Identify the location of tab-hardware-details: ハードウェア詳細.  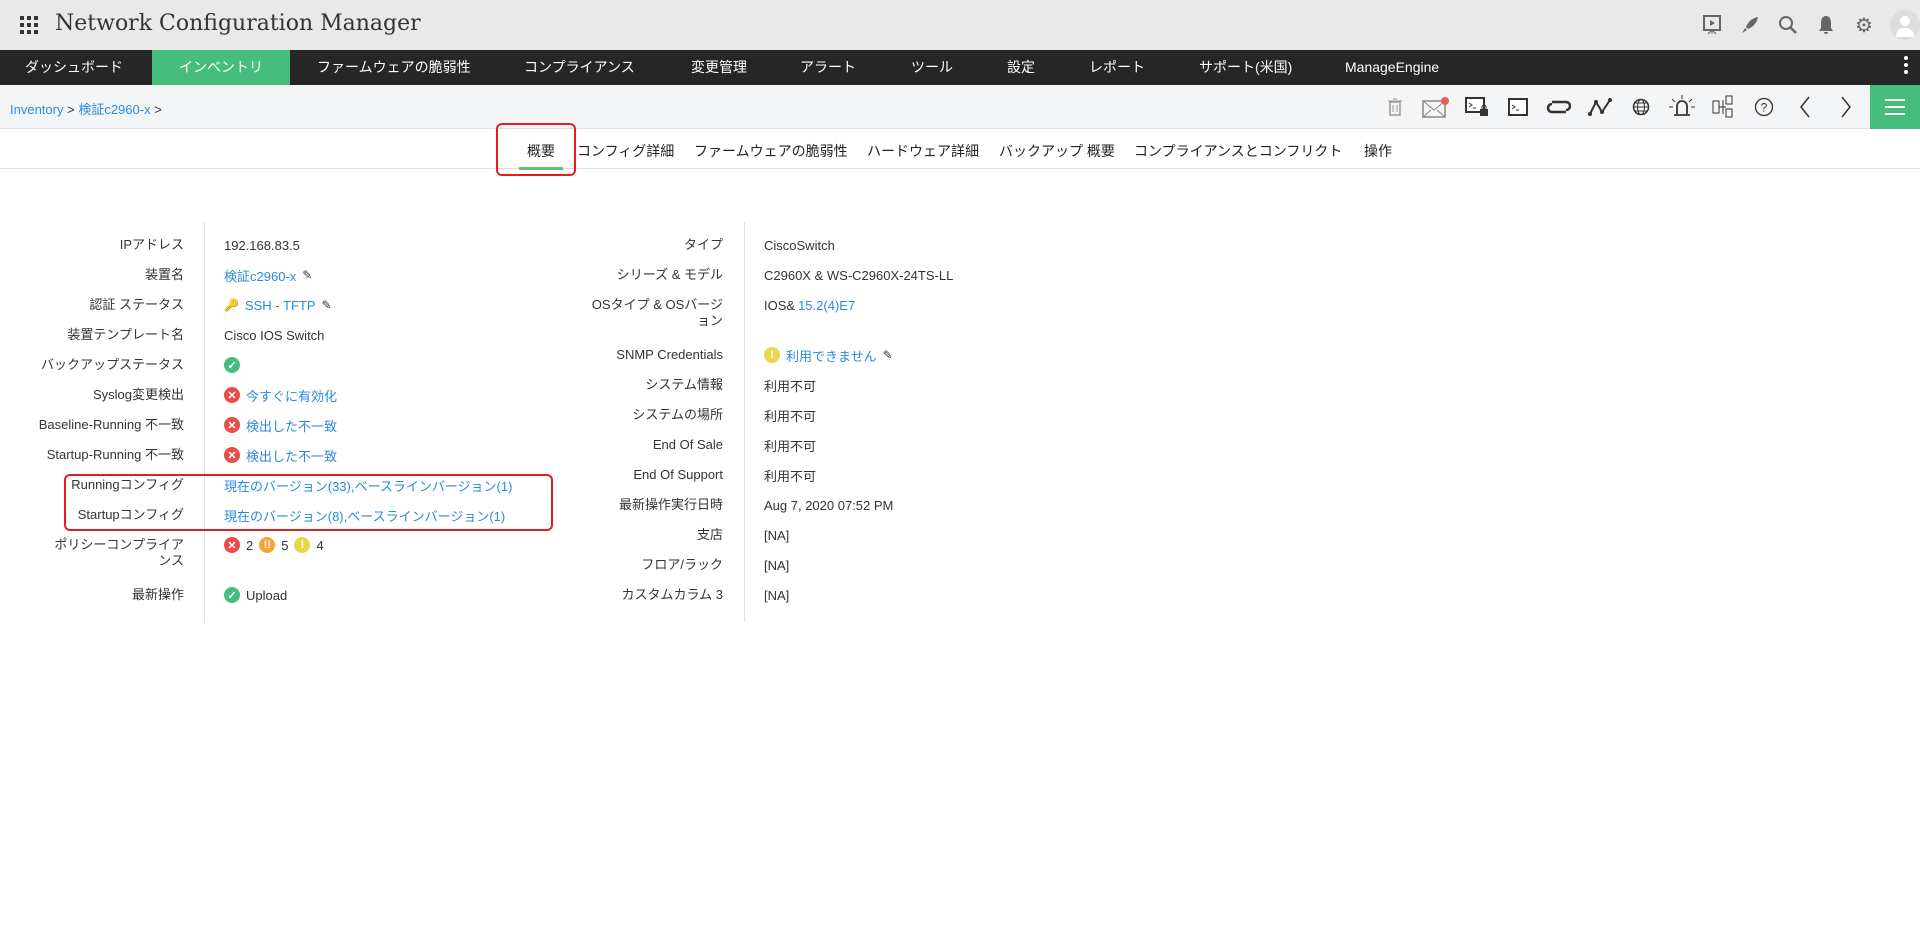
(923, 151).